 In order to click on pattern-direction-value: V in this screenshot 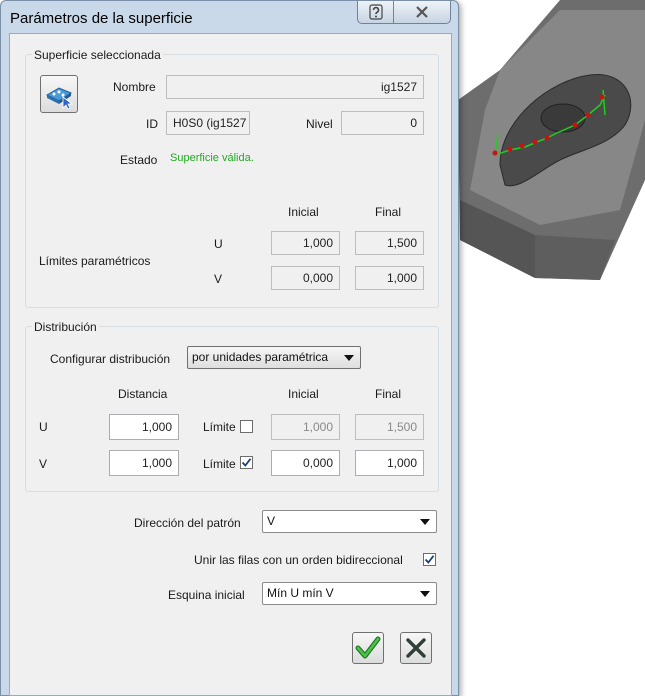, I will do `click(271, 521)`.